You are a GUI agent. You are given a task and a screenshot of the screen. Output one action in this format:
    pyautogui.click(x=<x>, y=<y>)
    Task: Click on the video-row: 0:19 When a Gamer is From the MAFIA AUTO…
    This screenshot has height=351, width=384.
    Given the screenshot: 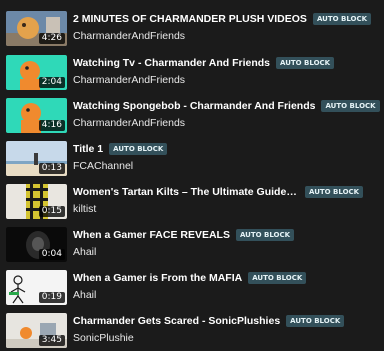 What is the action you would take?
    pyautogui.click(x=192, y=289)
    